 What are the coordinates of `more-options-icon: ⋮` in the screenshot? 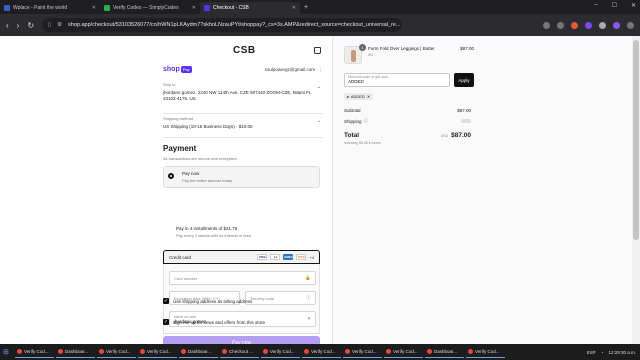 It's located at (320, 70).